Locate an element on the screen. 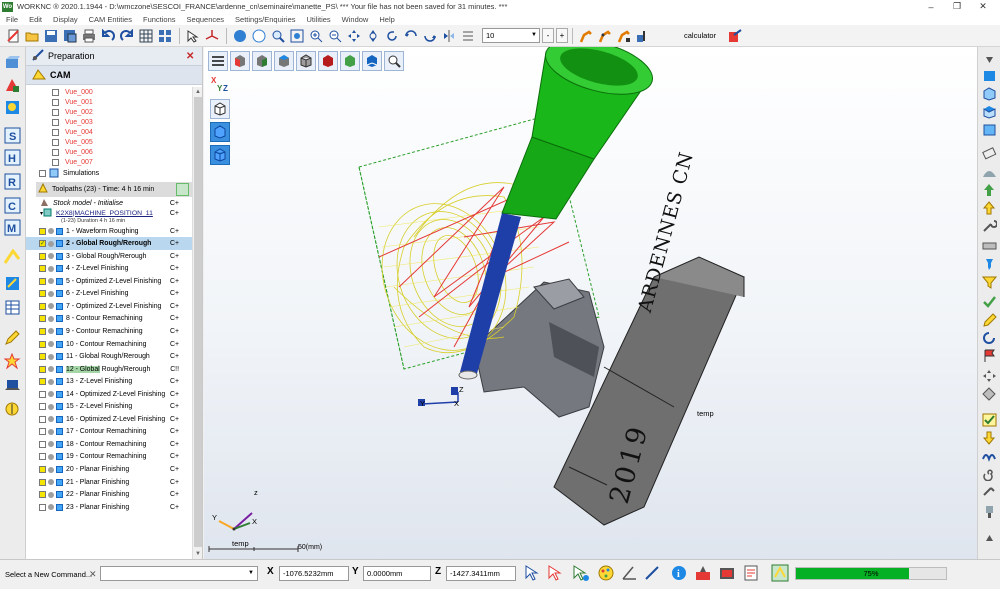  m-tool-icon: M is located at coordinates (12, 227).